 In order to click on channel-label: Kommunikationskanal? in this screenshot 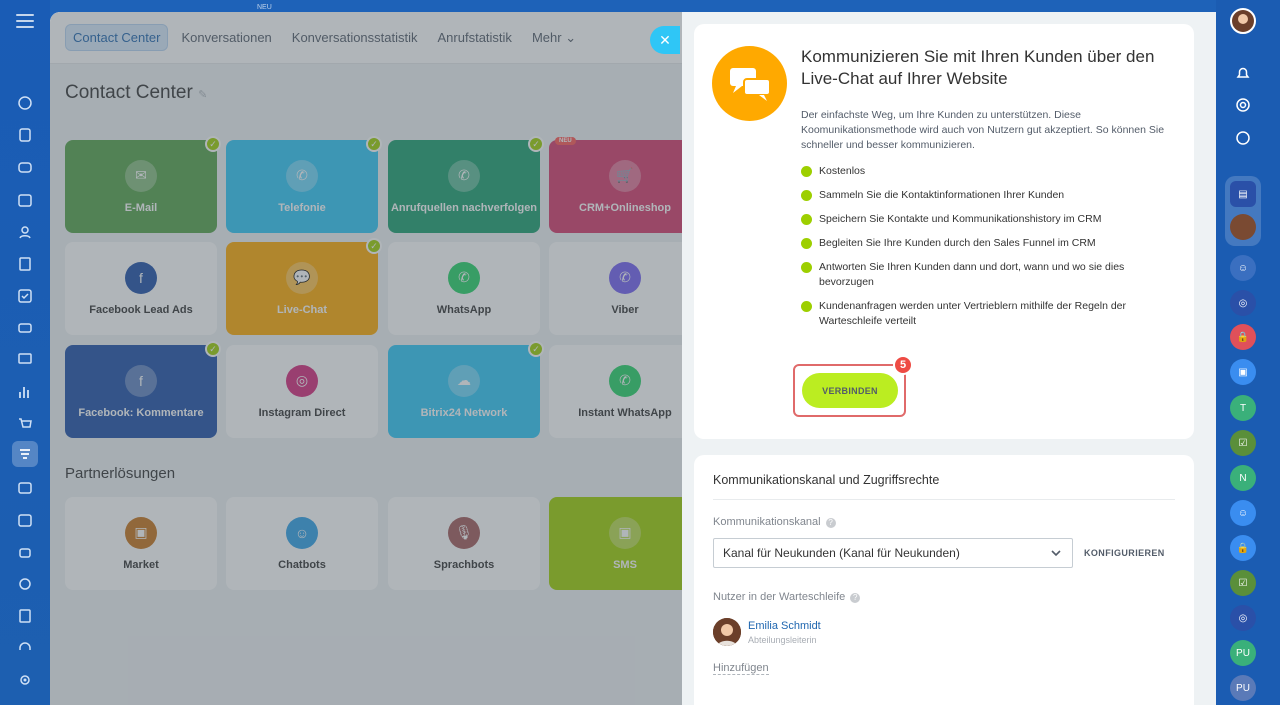, I will do `click(774, 522)`.